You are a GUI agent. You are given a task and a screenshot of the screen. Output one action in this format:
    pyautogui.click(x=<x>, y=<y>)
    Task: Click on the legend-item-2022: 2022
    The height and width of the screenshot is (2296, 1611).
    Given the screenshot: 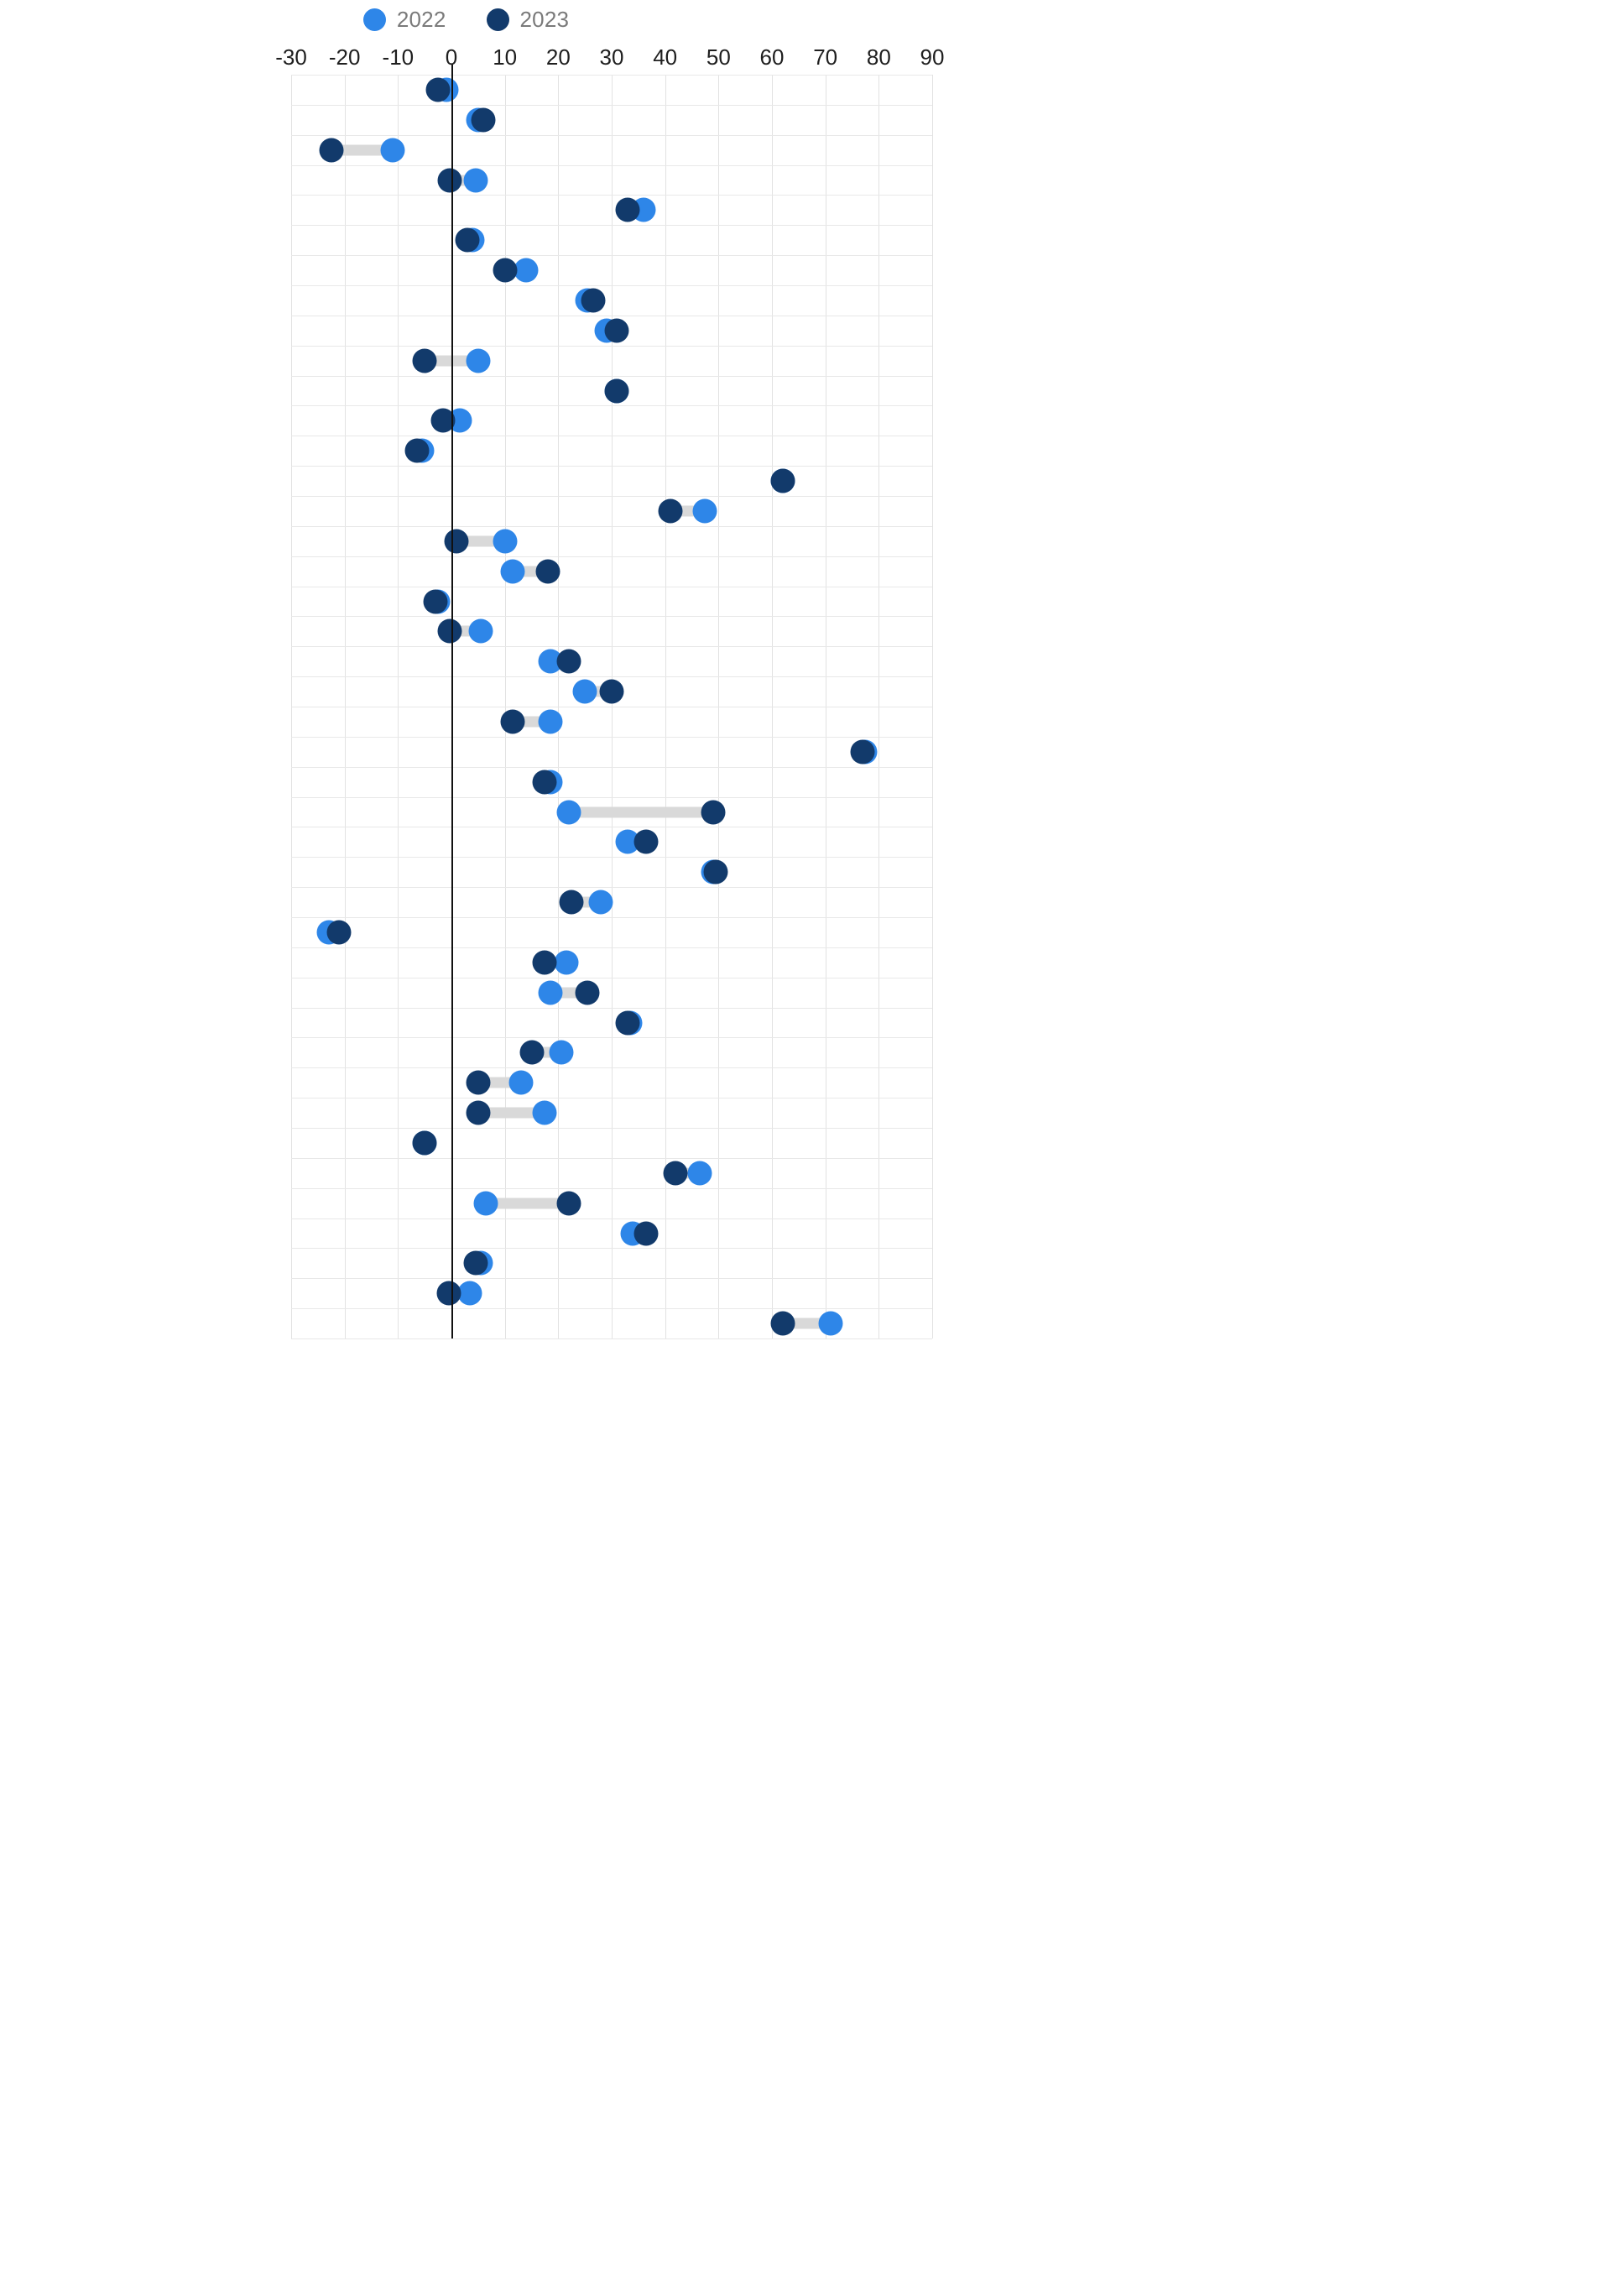 What is the action you would take?
    pyautogui.click(x=404, y=19)
    